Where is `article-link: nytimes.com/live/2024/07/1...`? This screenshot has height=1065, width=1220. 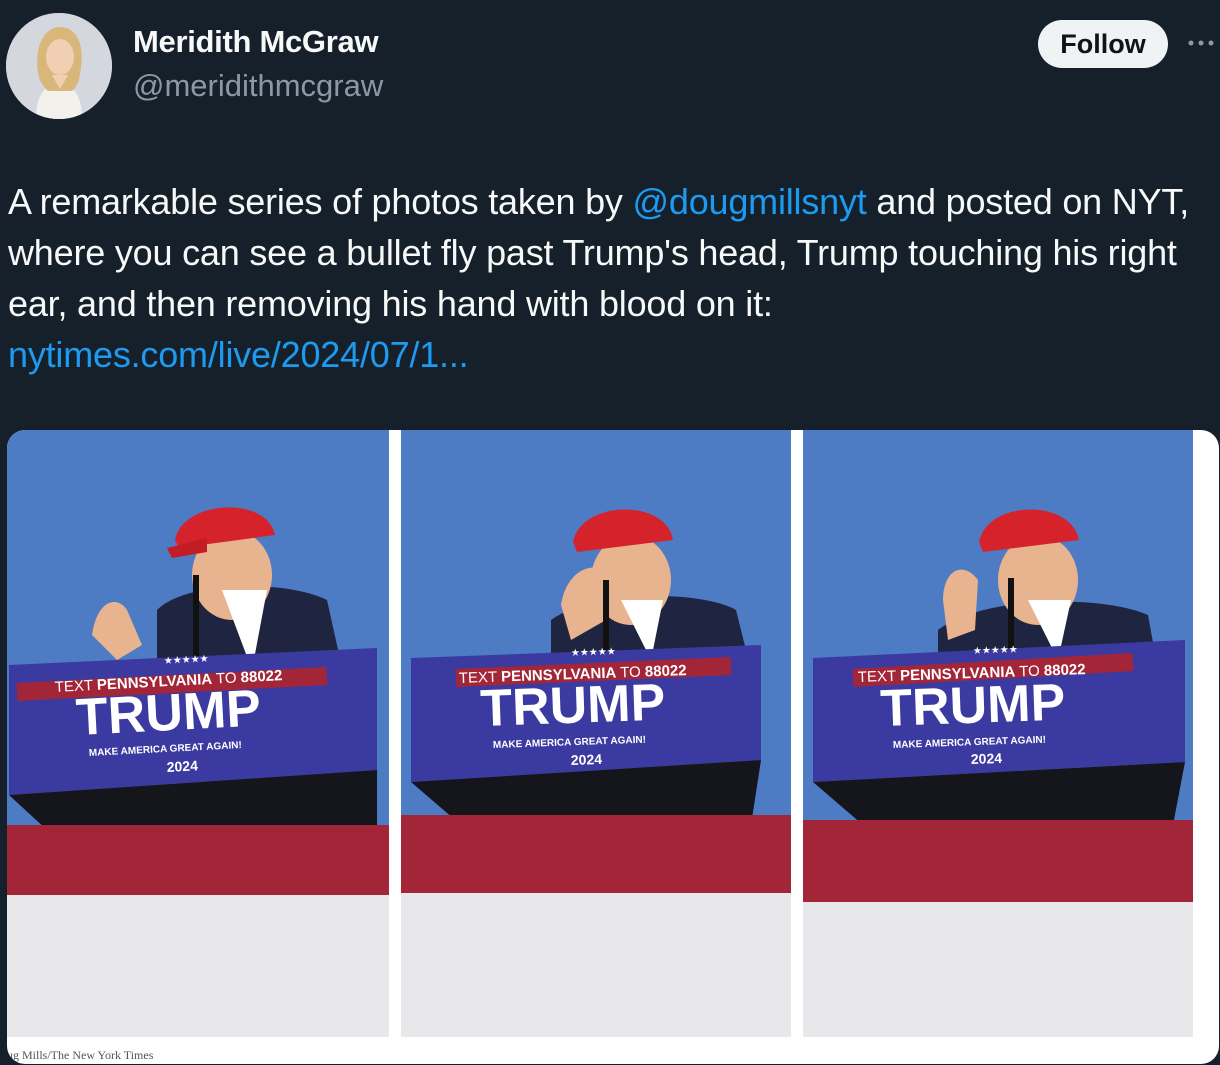 article-link: nytimes.com/live/2024/07/1... is located at coordinates (238, 354).